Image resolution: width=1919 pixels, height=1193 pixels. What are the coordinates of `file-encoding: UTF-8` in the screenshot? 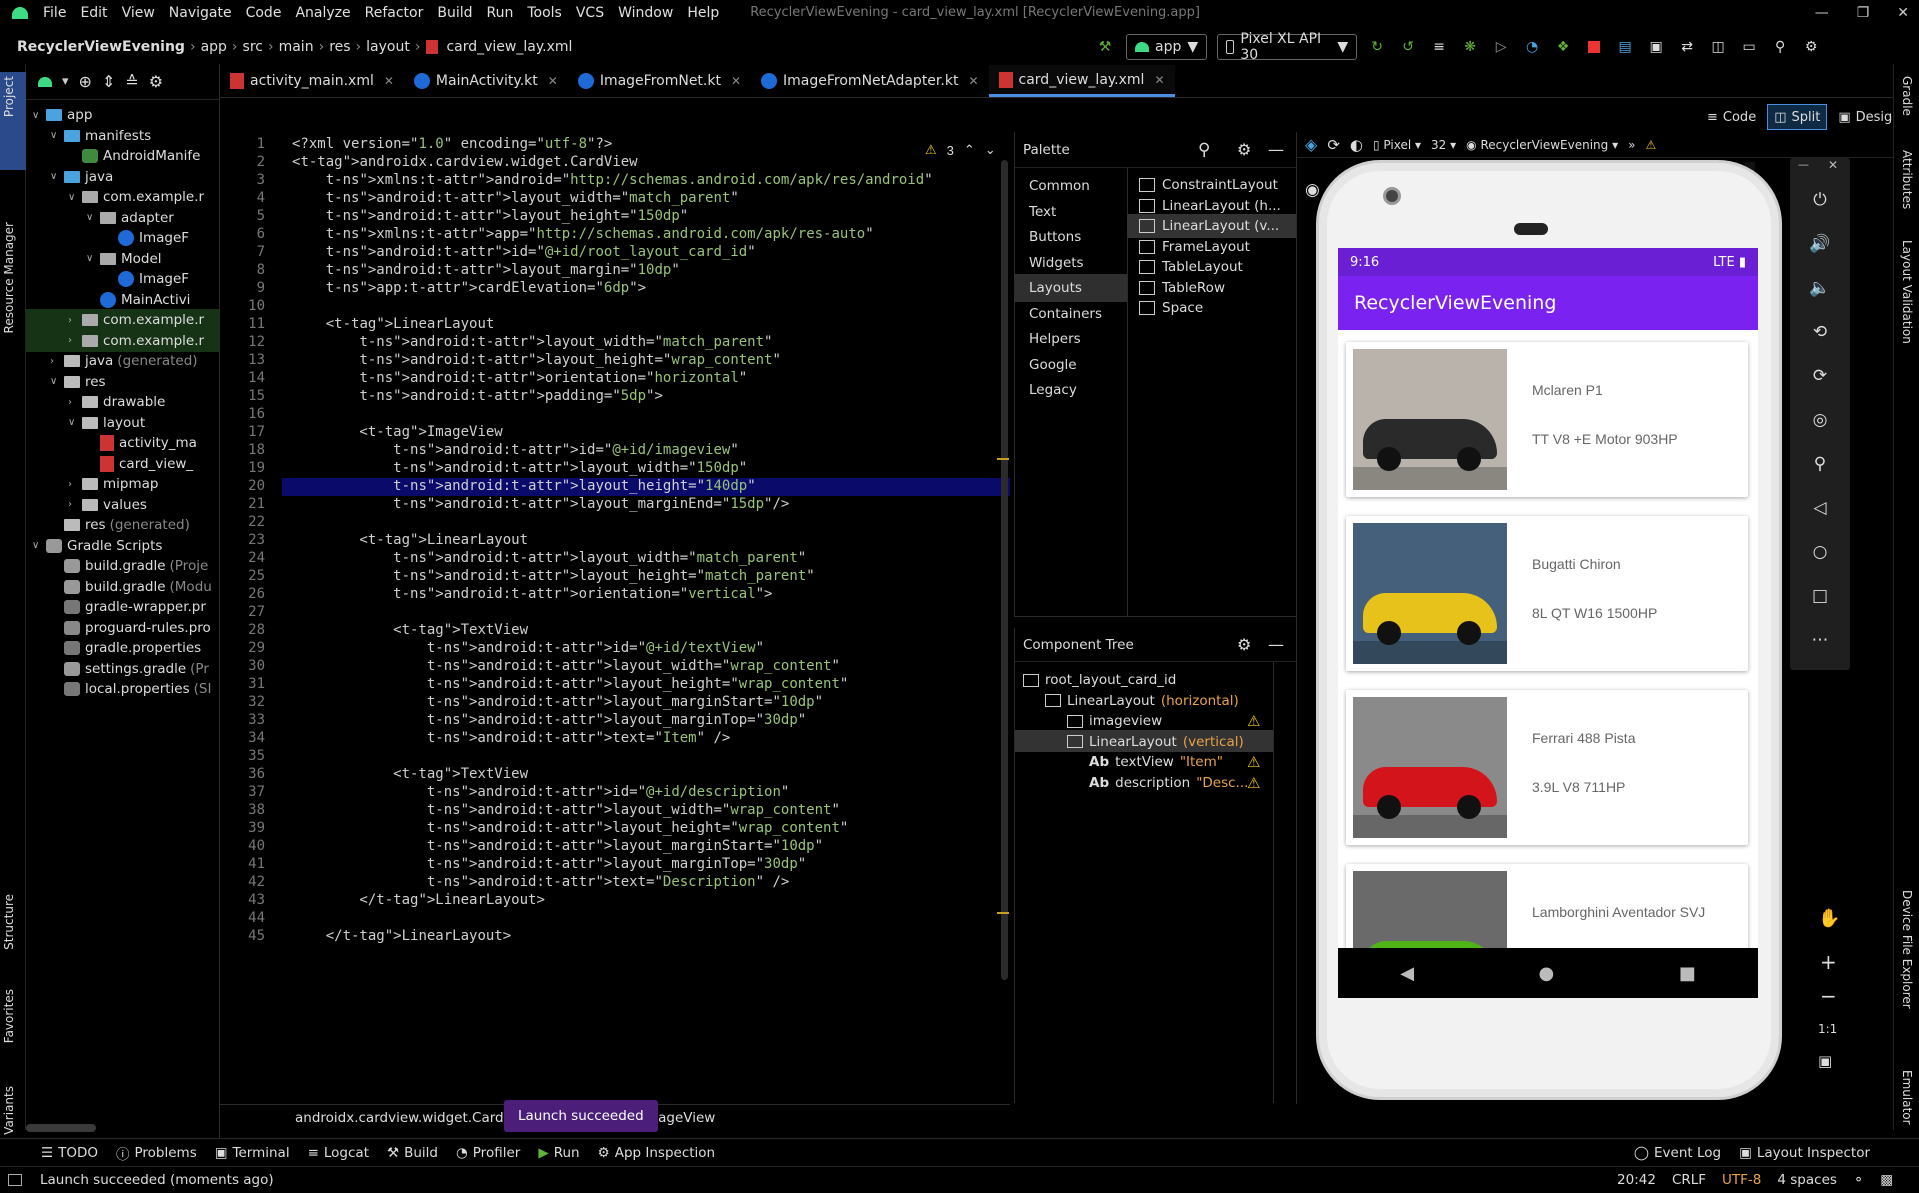 It's located at (1741, 1180).